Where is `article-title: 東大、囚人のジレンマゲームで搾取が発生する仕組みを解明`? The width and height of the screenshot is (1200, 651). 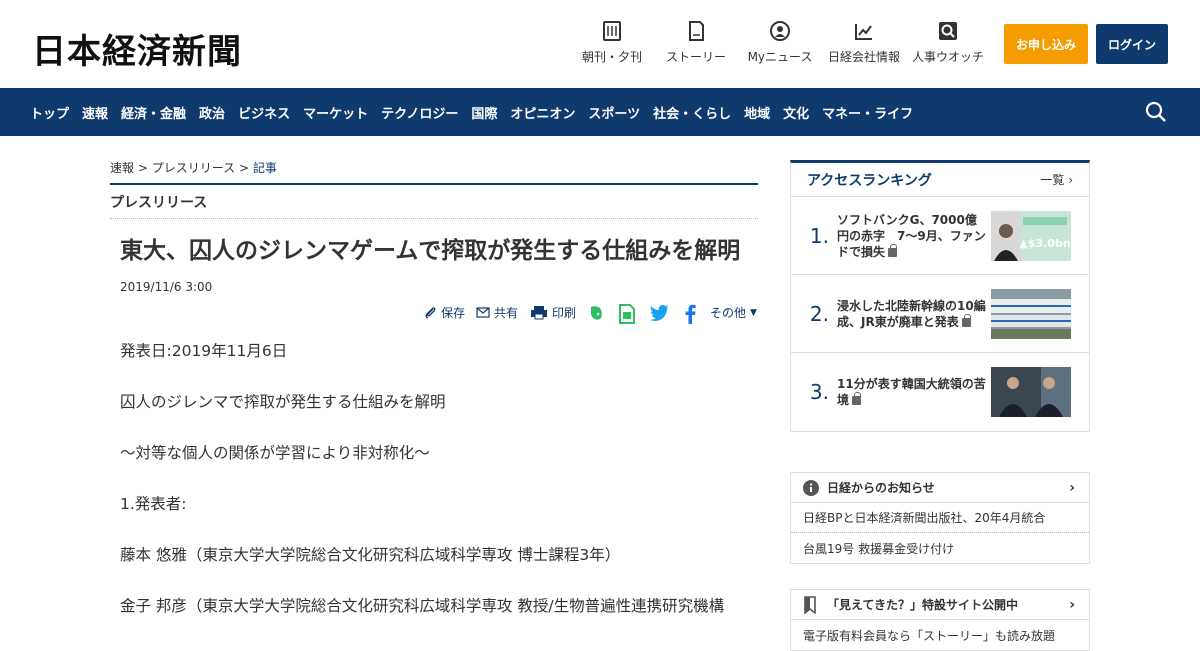
article-title: 東大、囚人のジレンマゲームで搾取が発生する仕組みを解明 is located at coordinates (430, 251).